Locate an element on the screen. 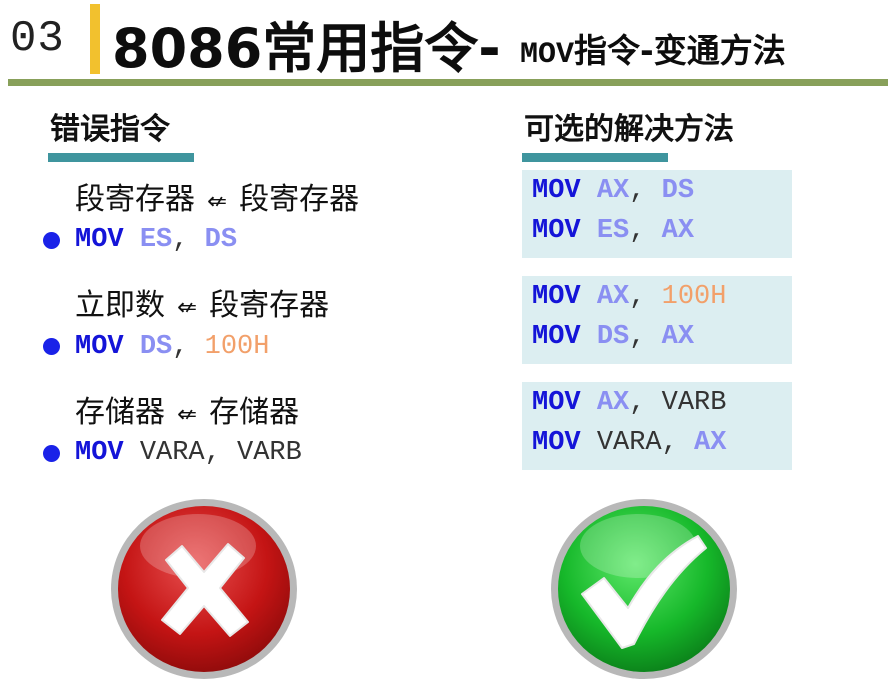 The width and height of the screenshot is (894, 685). wrong-instruction: MOV ES, DS is located at coordinates (156, 240).